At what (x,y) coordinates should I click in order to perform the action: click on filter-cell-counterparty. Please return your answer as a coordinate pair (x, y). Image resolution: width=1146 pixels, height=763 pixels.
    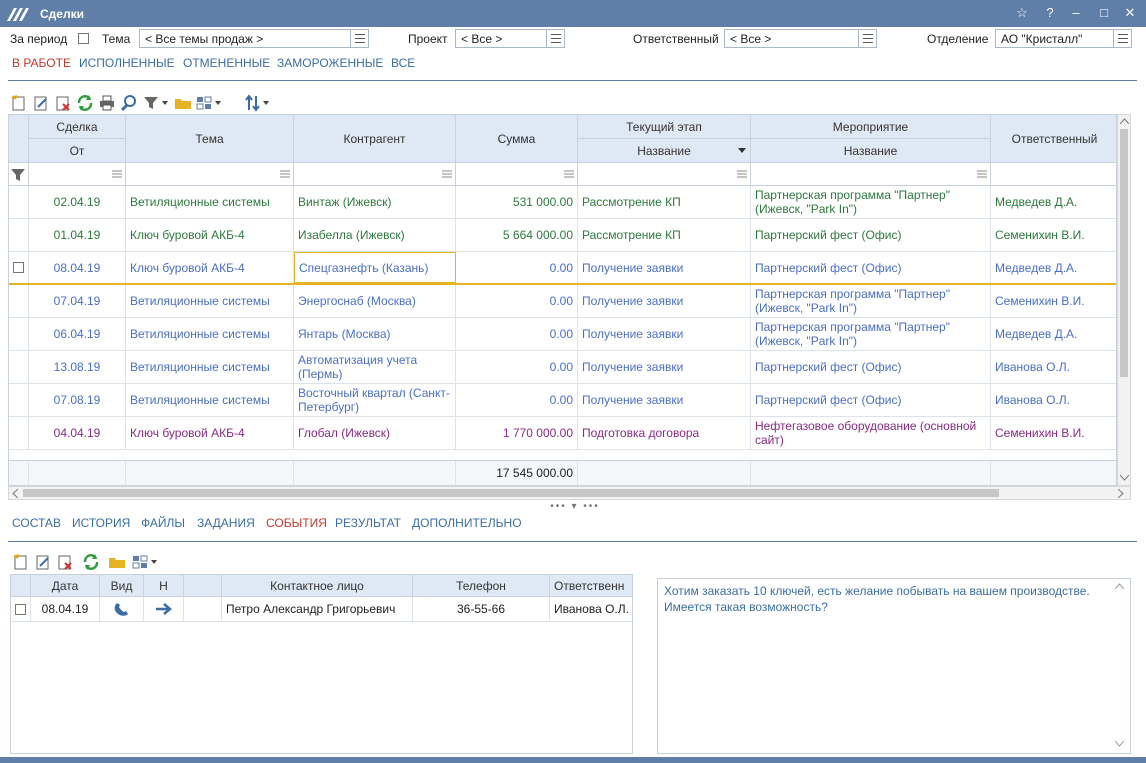
    Looking at the image, I should click on (375, 174).